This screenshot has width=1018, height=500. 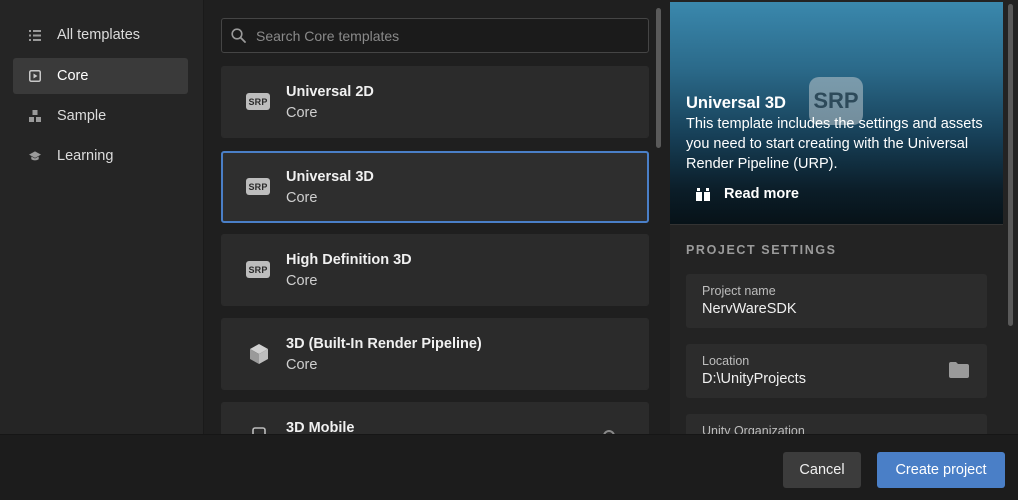 I want to click on sidebar-item-sample: Sample, so click(x=100, y=116).